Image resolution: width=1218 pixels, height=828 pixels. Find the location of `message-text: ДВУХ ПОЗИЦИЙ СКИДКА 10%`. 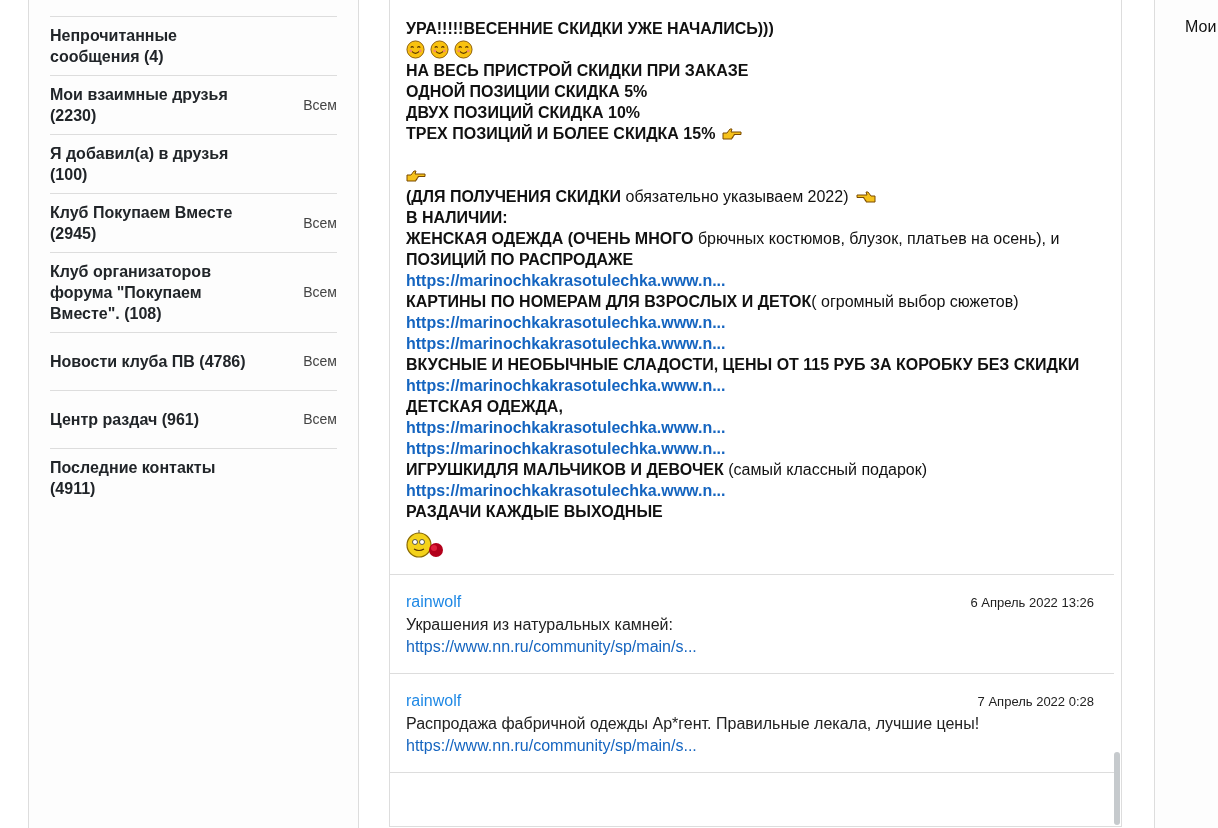

message-text: ДВУХ ПОЗИЦИЙ СКИДКА 10% is located at coordinates (524, 112).